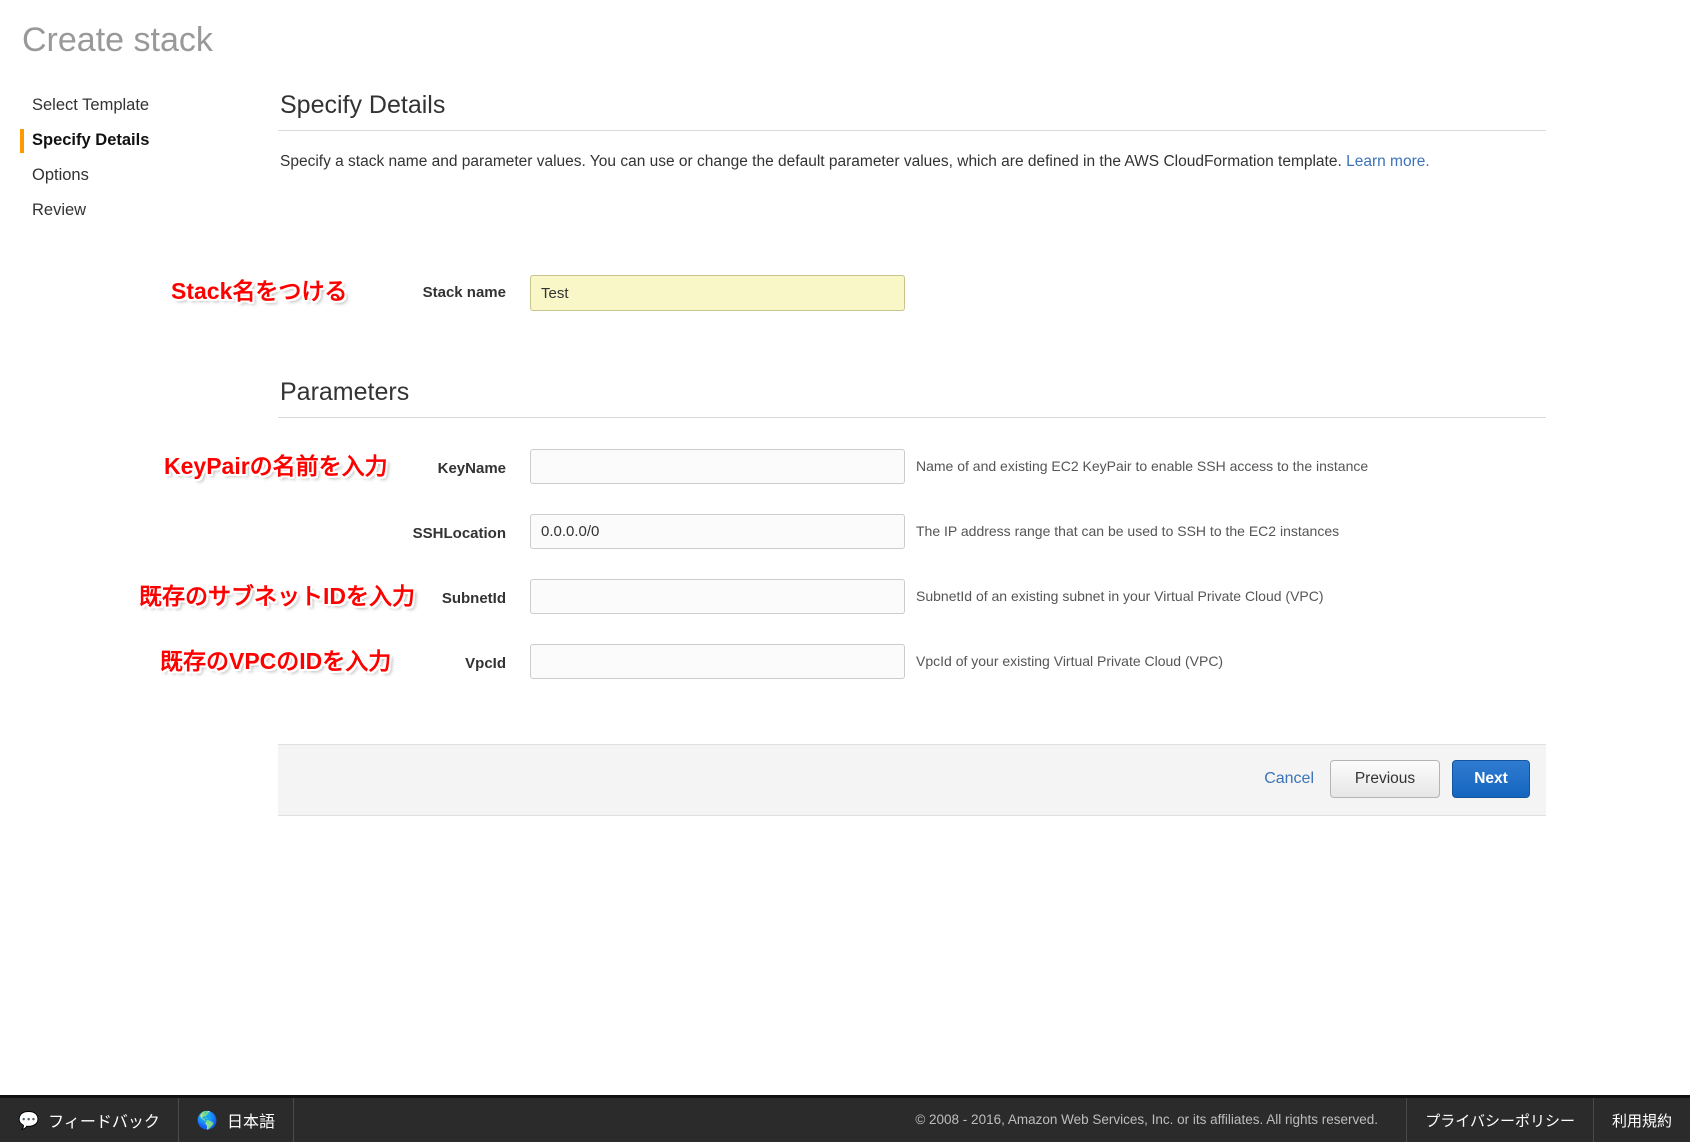 The height and width of the screenshot is (1142, 1690). I want to click on parameters-section: Parameters, so click(912, 396).